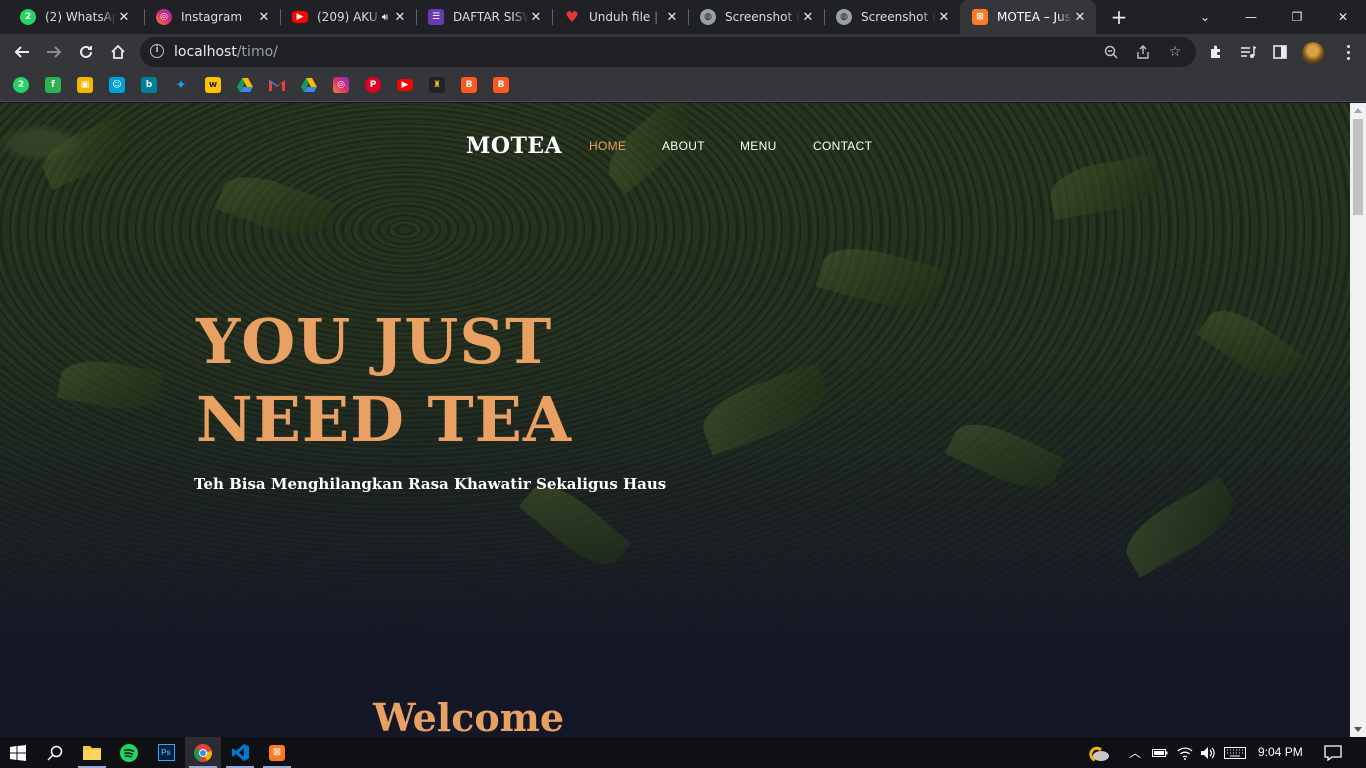 The height and width of the screenshot is (768, 1366). I want to click on tab-daftar-siswa: ☰ DAFTAR SISW ✕, so click(484, 17).